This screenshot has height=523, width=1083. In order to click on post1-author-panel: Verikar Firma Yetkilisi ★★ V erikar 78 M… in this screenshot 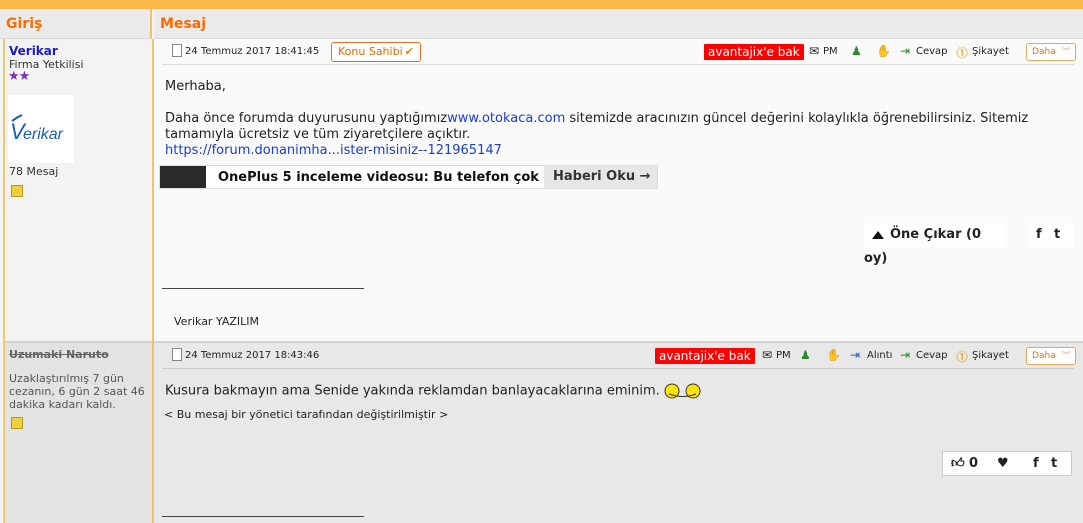, I will do `click(78, 190)`.